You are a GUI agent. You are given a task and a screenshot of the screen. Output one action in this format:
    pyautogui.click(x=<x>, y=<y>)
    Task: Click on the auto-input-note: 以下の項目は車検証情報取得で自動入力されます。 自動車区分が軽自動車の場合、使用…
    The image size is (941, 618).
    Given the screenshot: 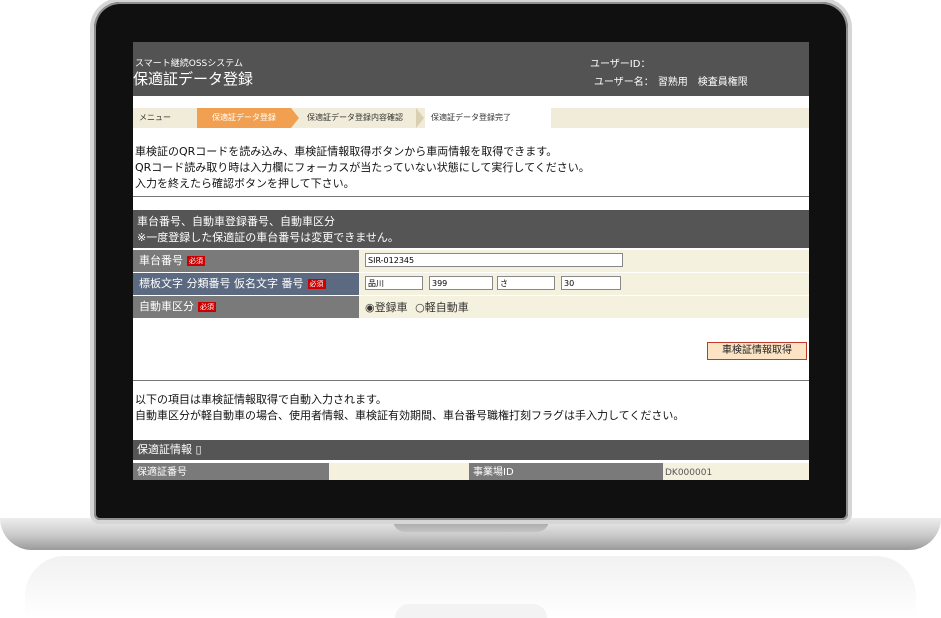 What is the action you would take?
    pyautogui.click(x=409, y=408)
    